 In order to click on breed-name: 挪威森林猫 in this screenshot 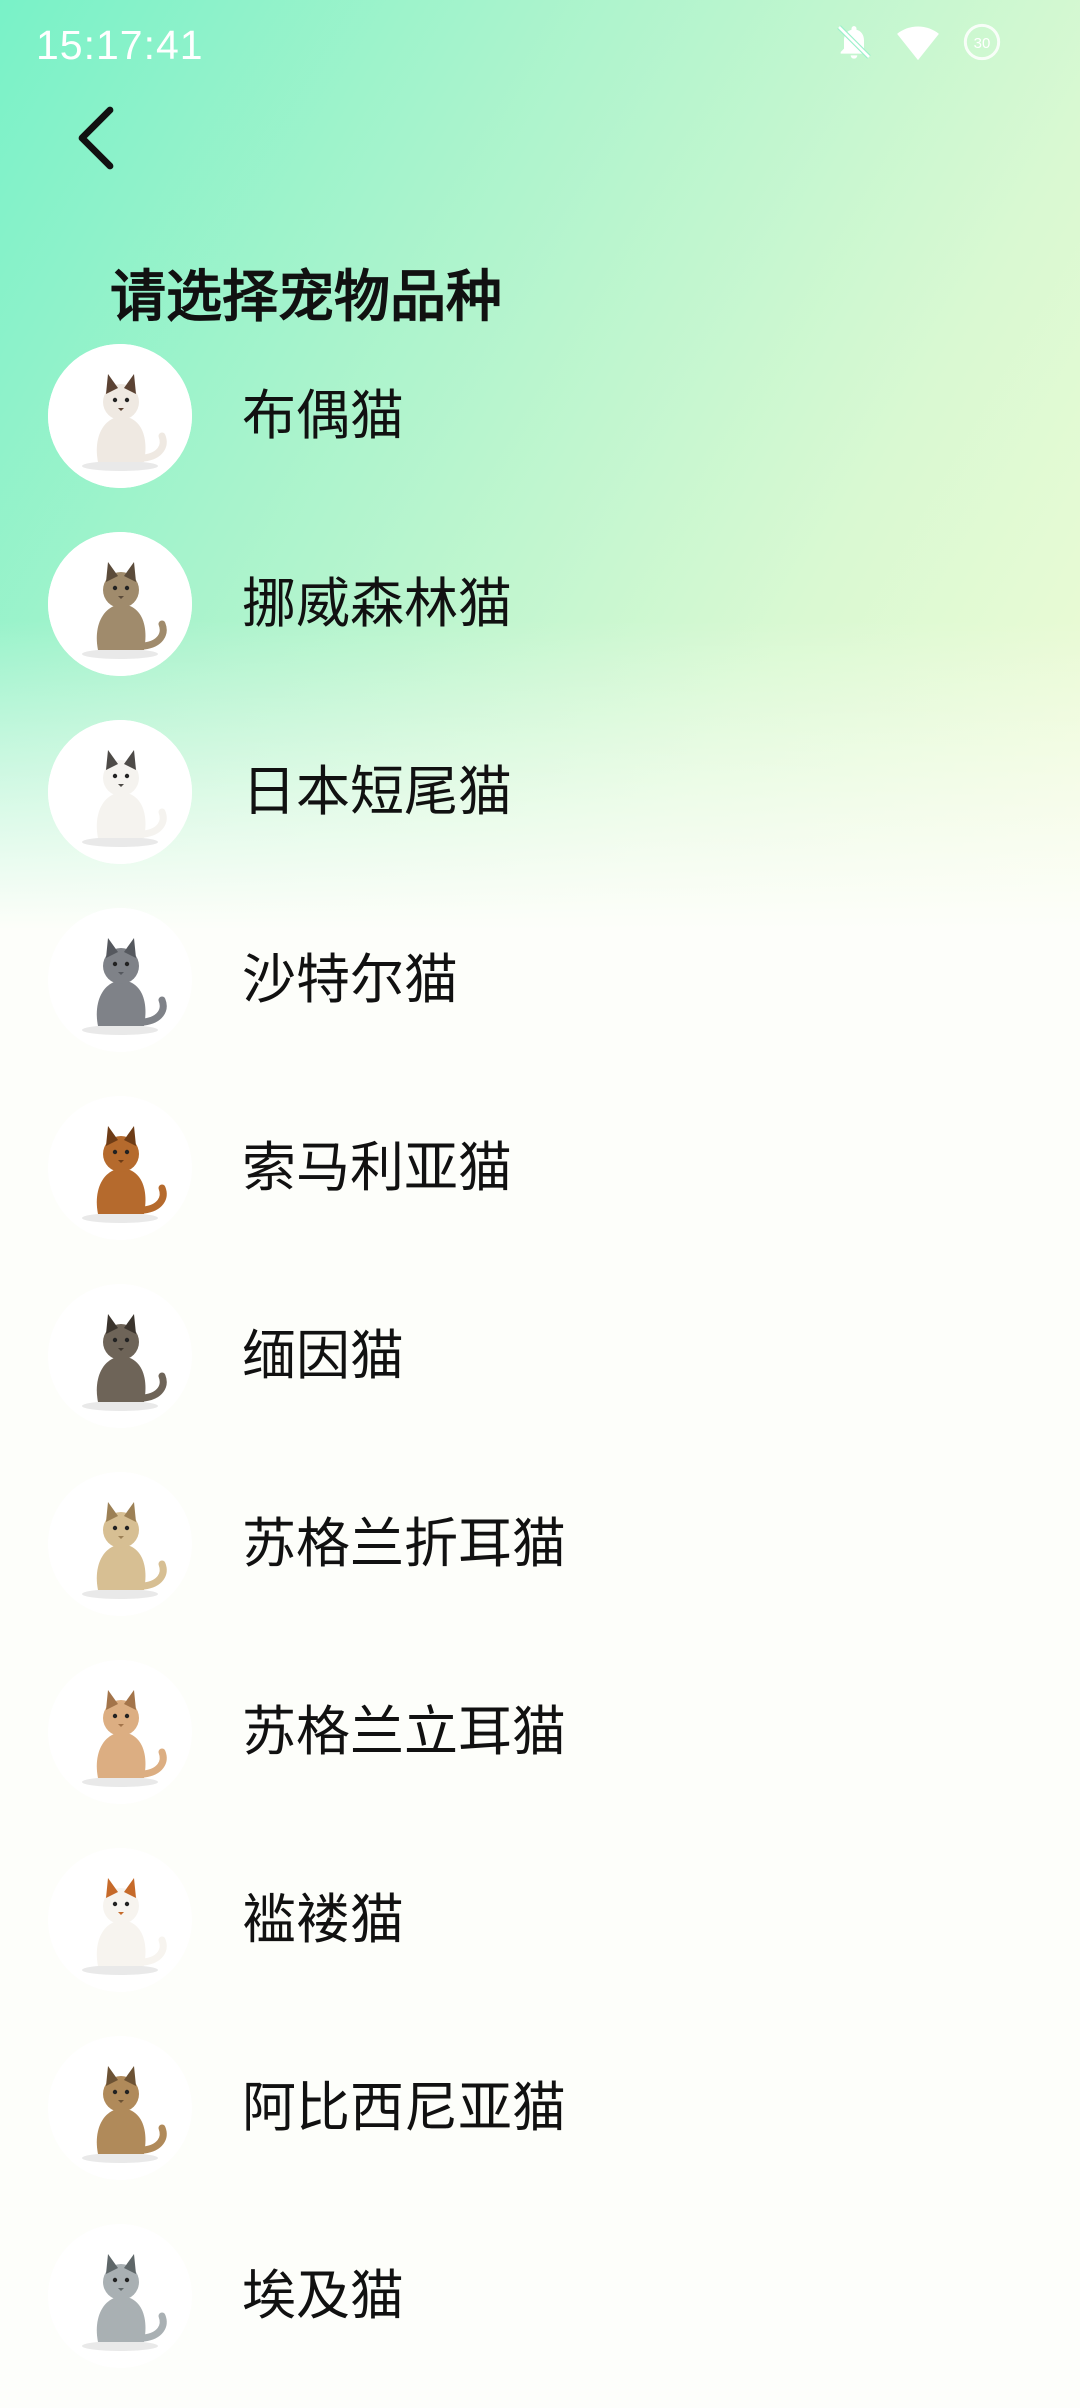, I will do `click(377, 603)`.